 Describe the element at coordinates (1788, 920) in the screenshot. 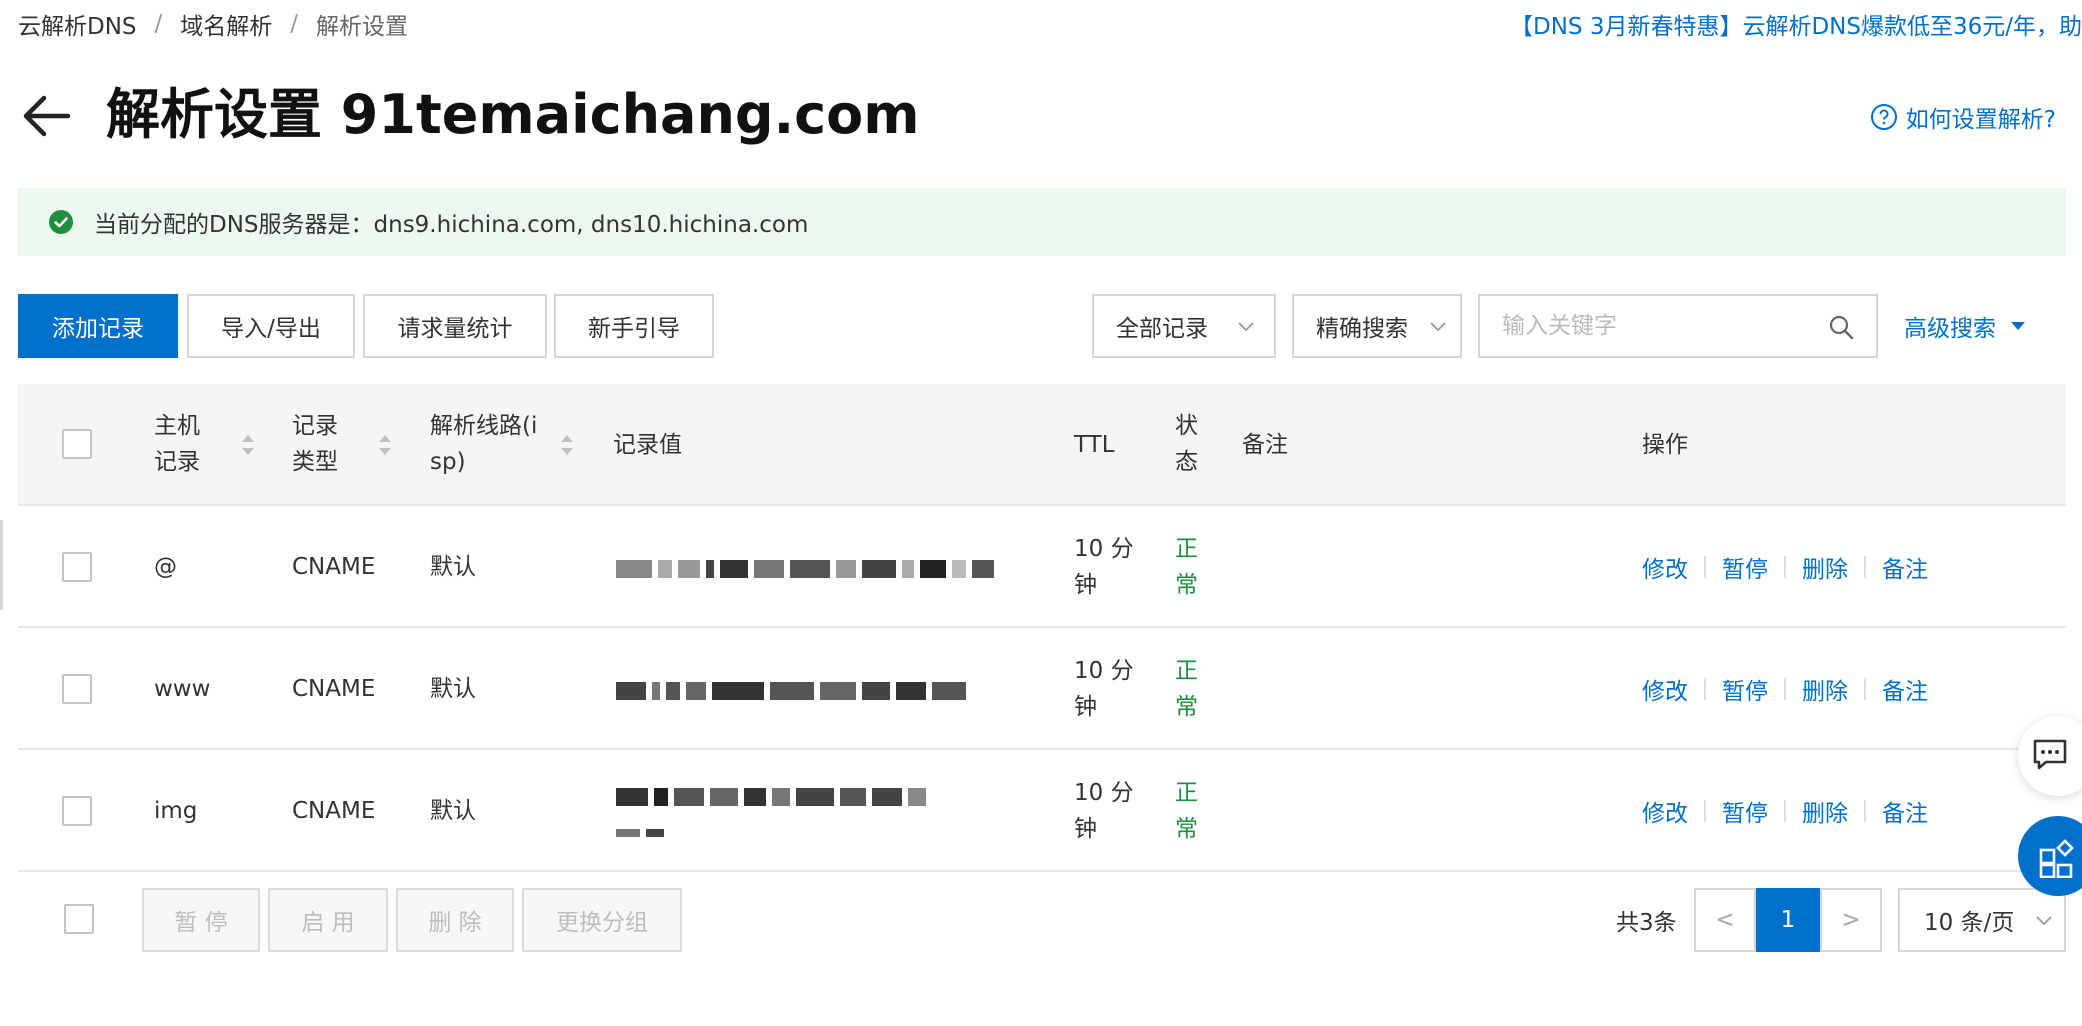

I see `page-number-button: 1` at that location.